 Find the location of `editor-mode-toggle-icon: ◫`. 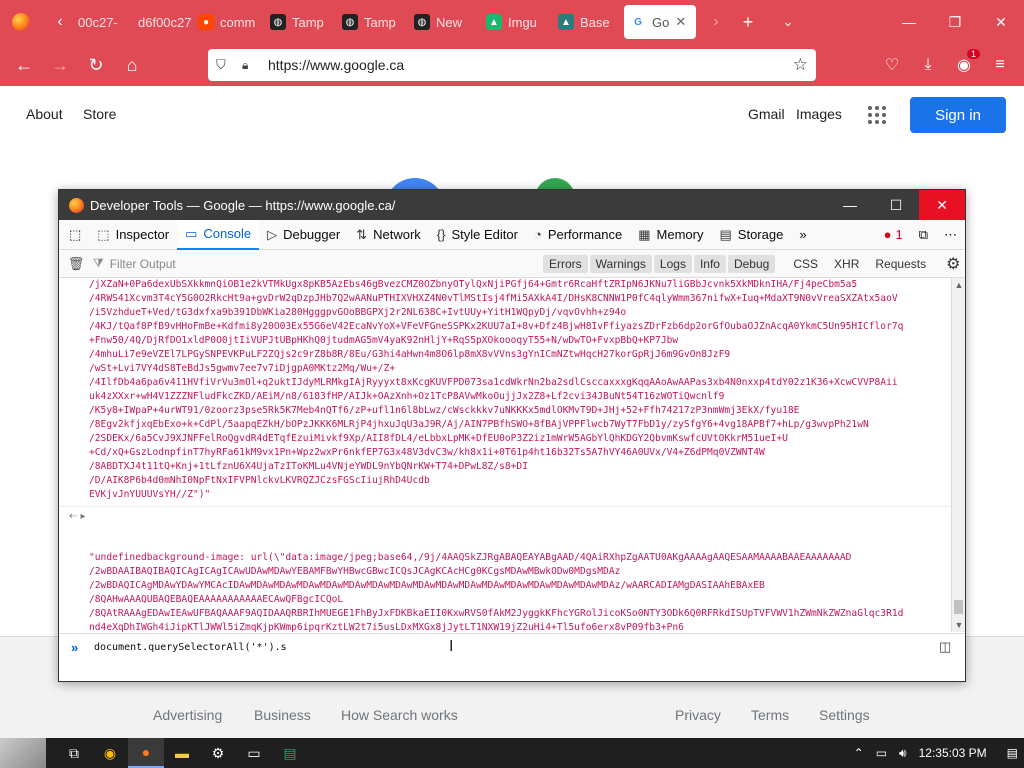

editor-mode-toggle-icon: ◫ is located at coordinates (945, 647).